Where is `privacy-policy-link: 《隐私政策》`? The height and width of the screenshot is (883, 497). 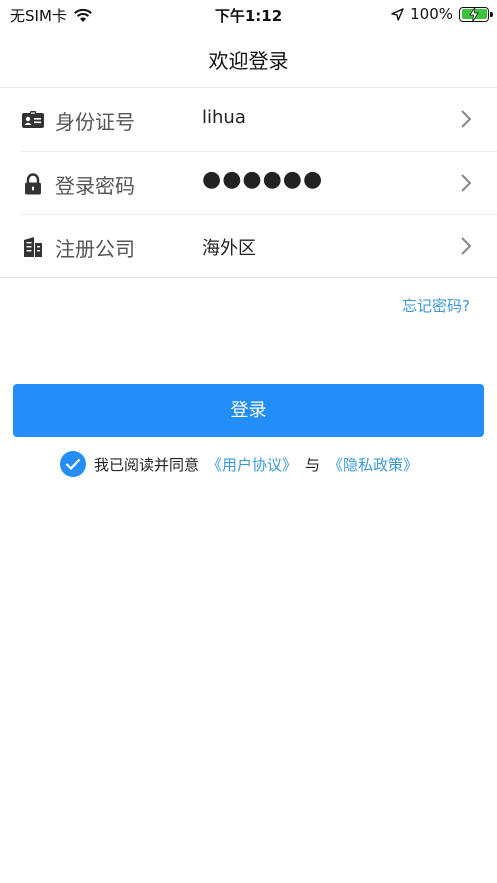 privacy-policy-link: 《隐私政策》 is located at coordinates (373, 464).